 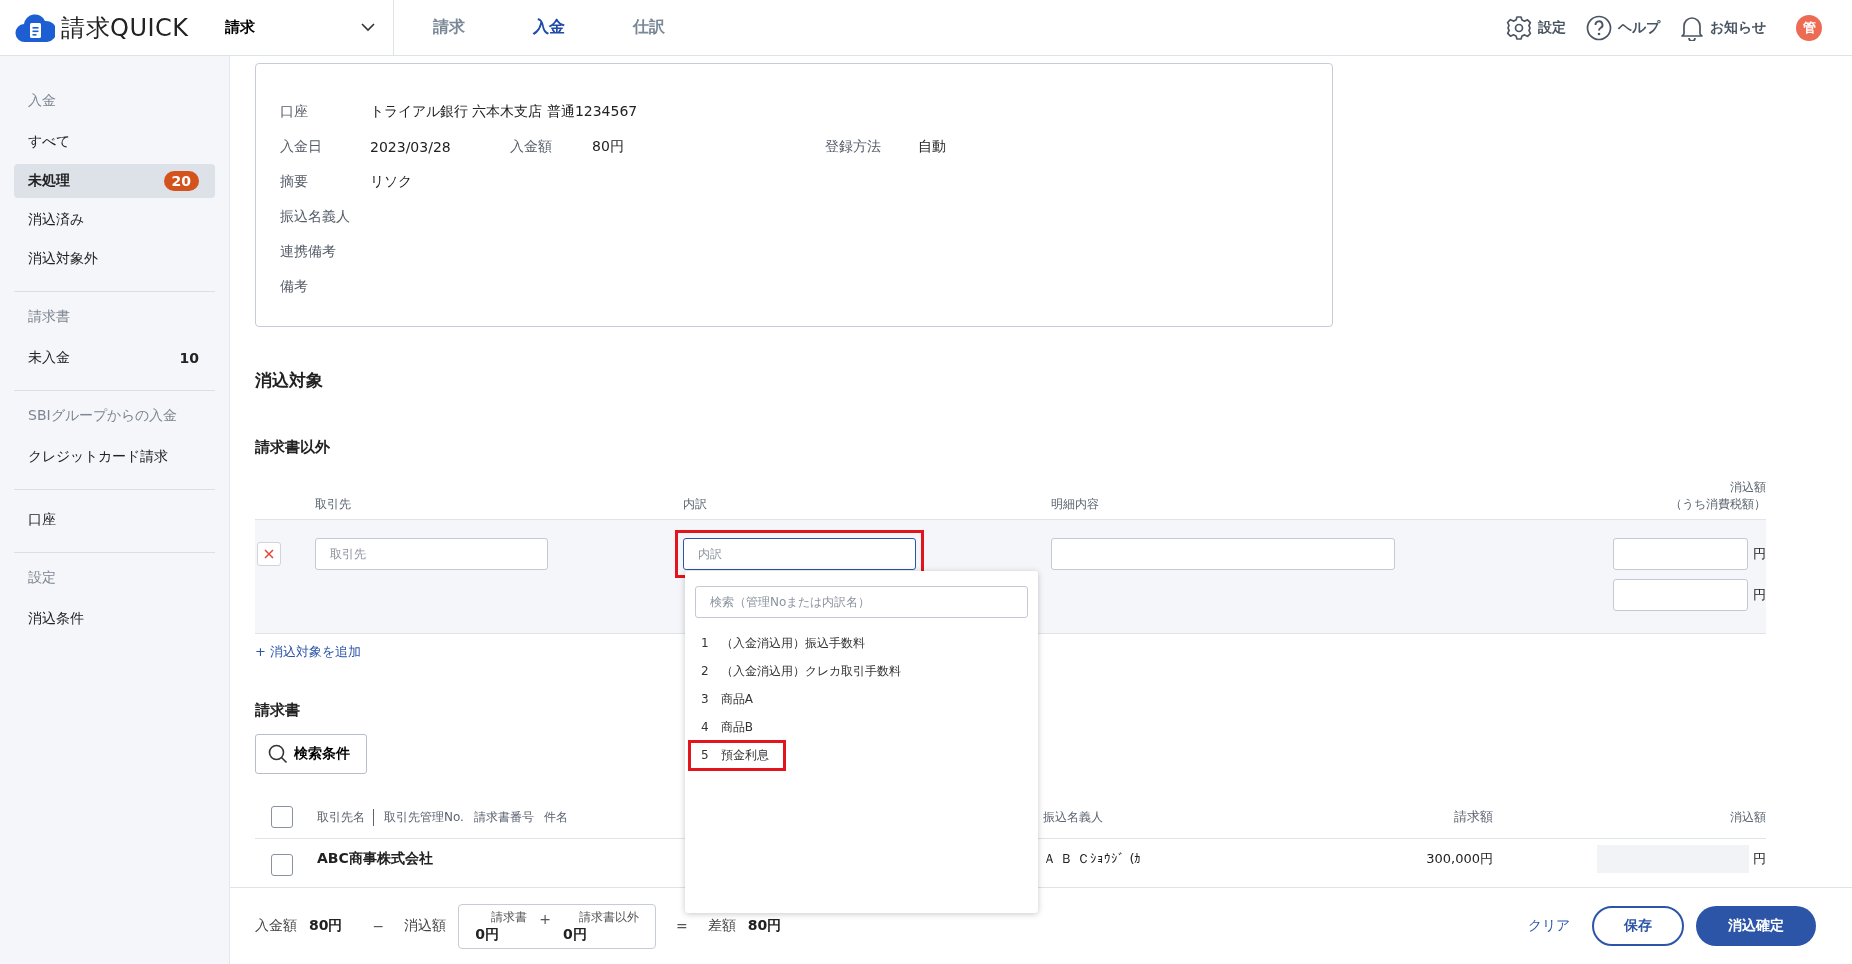 What do you see at coordinates (425, 926) in the screenshot?
I see `summary-label: 消込額` at bounding box center [425, 926].